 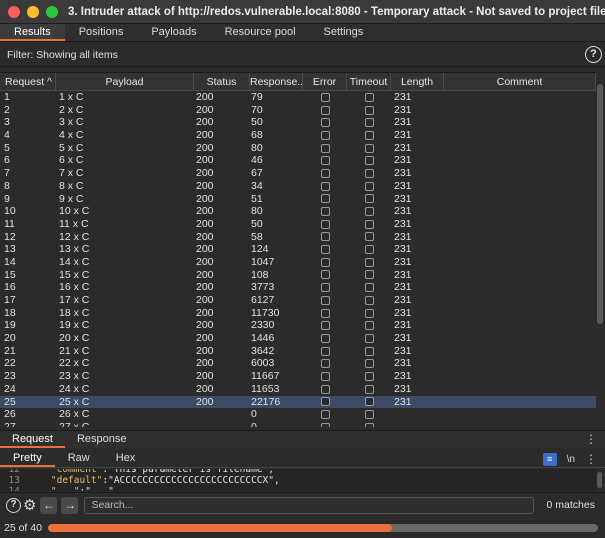 I want to click on table-row: 20 20 x C 200 1446 231, so click(x=298, y=338).